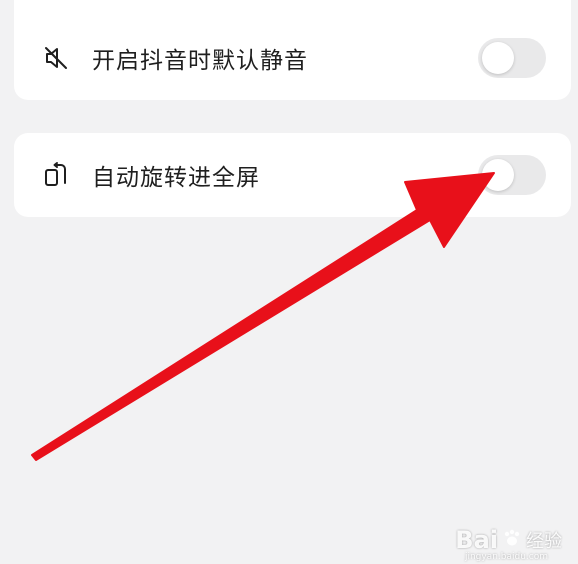 This screenshot has height=564, width=578. Describe the element at coordinates (512, 540) in the screenshot. I see `paw-icon` at that location.